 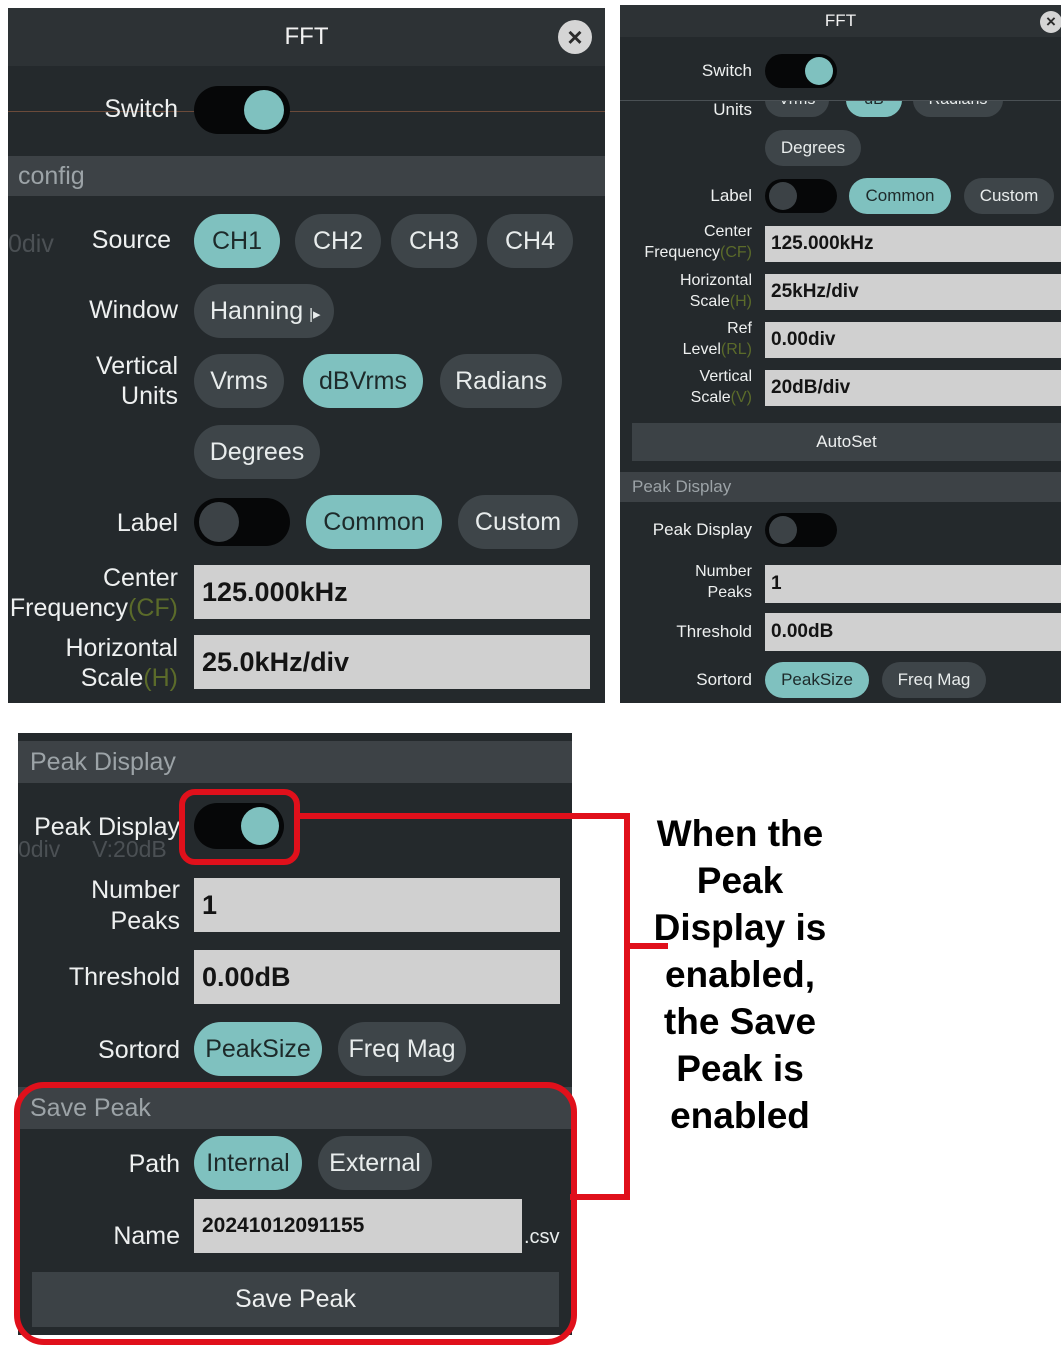 I want to click on window-value: Hanning, so click(x=257, y=311).